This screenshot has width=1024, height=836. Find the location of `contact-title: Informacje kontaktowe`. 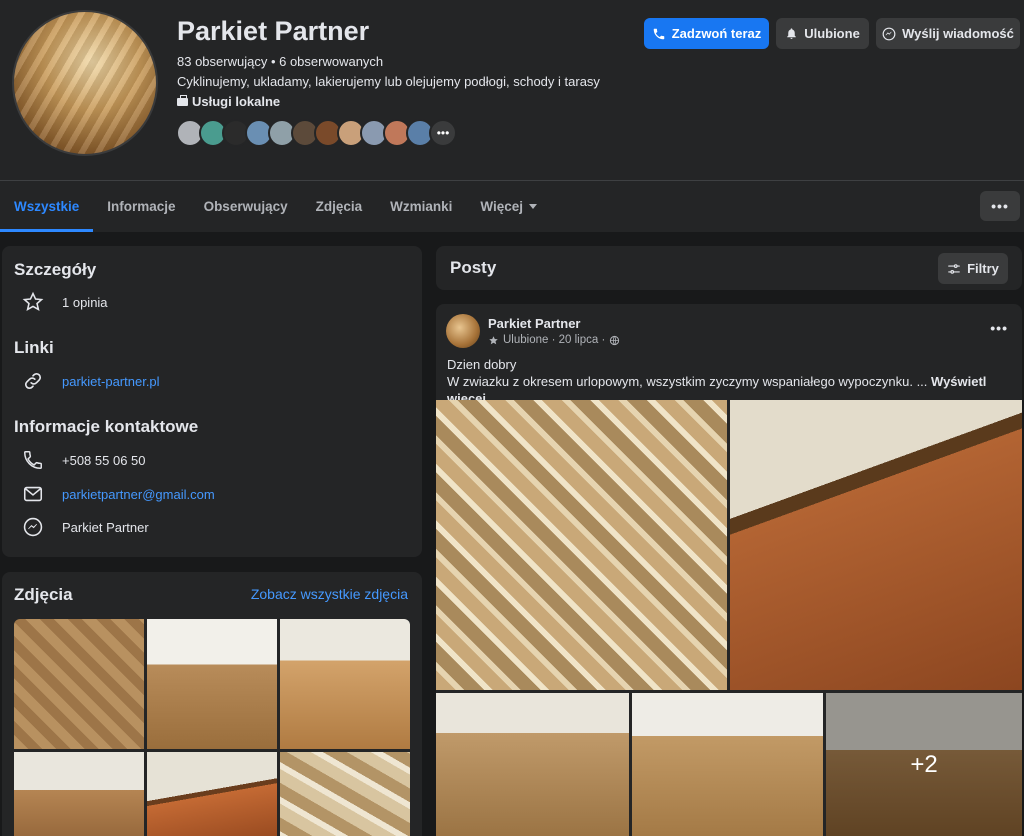

contact-title: Informacje kontaktowe is located at coordinates (106, 426).